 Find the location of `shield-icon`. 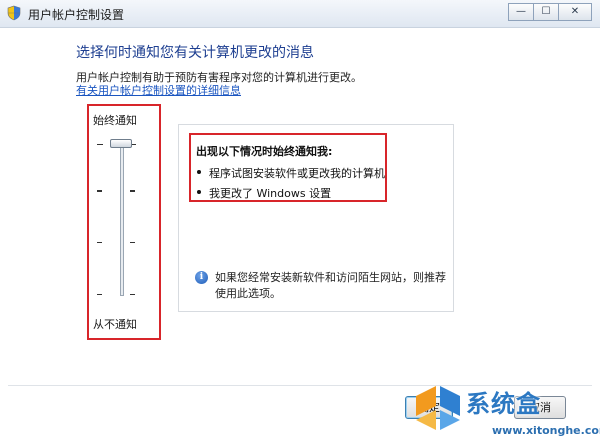

shield-icon is located at coordinates (14, 13).